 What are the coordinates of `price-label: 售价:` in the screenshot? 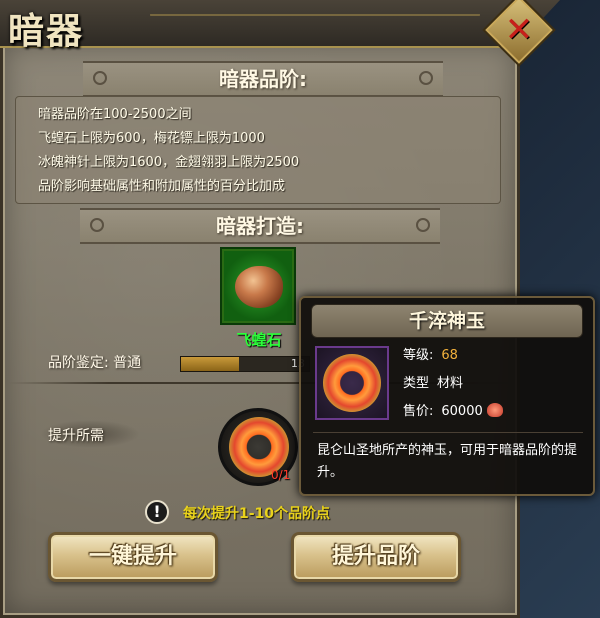 It's located at (418, 411).